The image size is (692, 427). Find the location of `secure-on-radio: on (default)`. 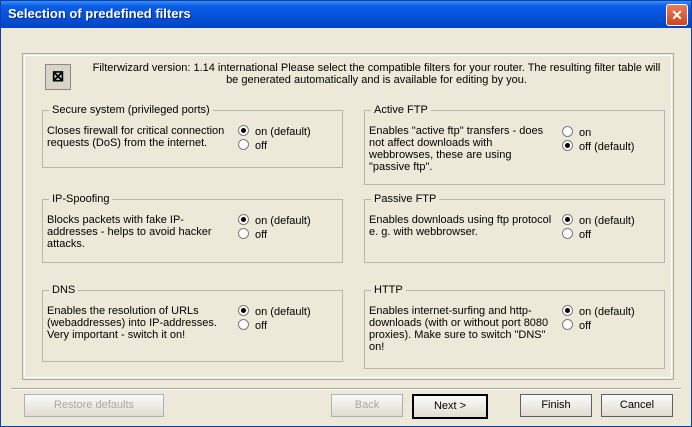

secure-on-radio: on (default) is located at coordinates (274, 131).